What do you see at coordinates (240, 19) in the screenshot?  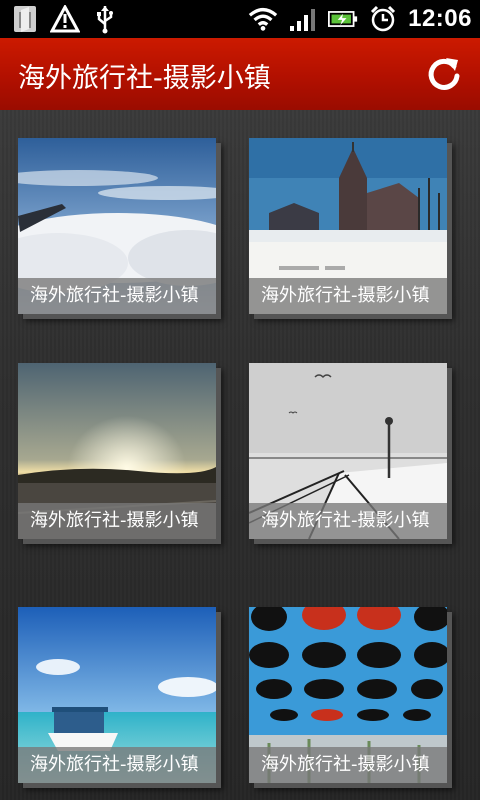 I see `status-bar: 12:06` at bounding box center [240, 19].